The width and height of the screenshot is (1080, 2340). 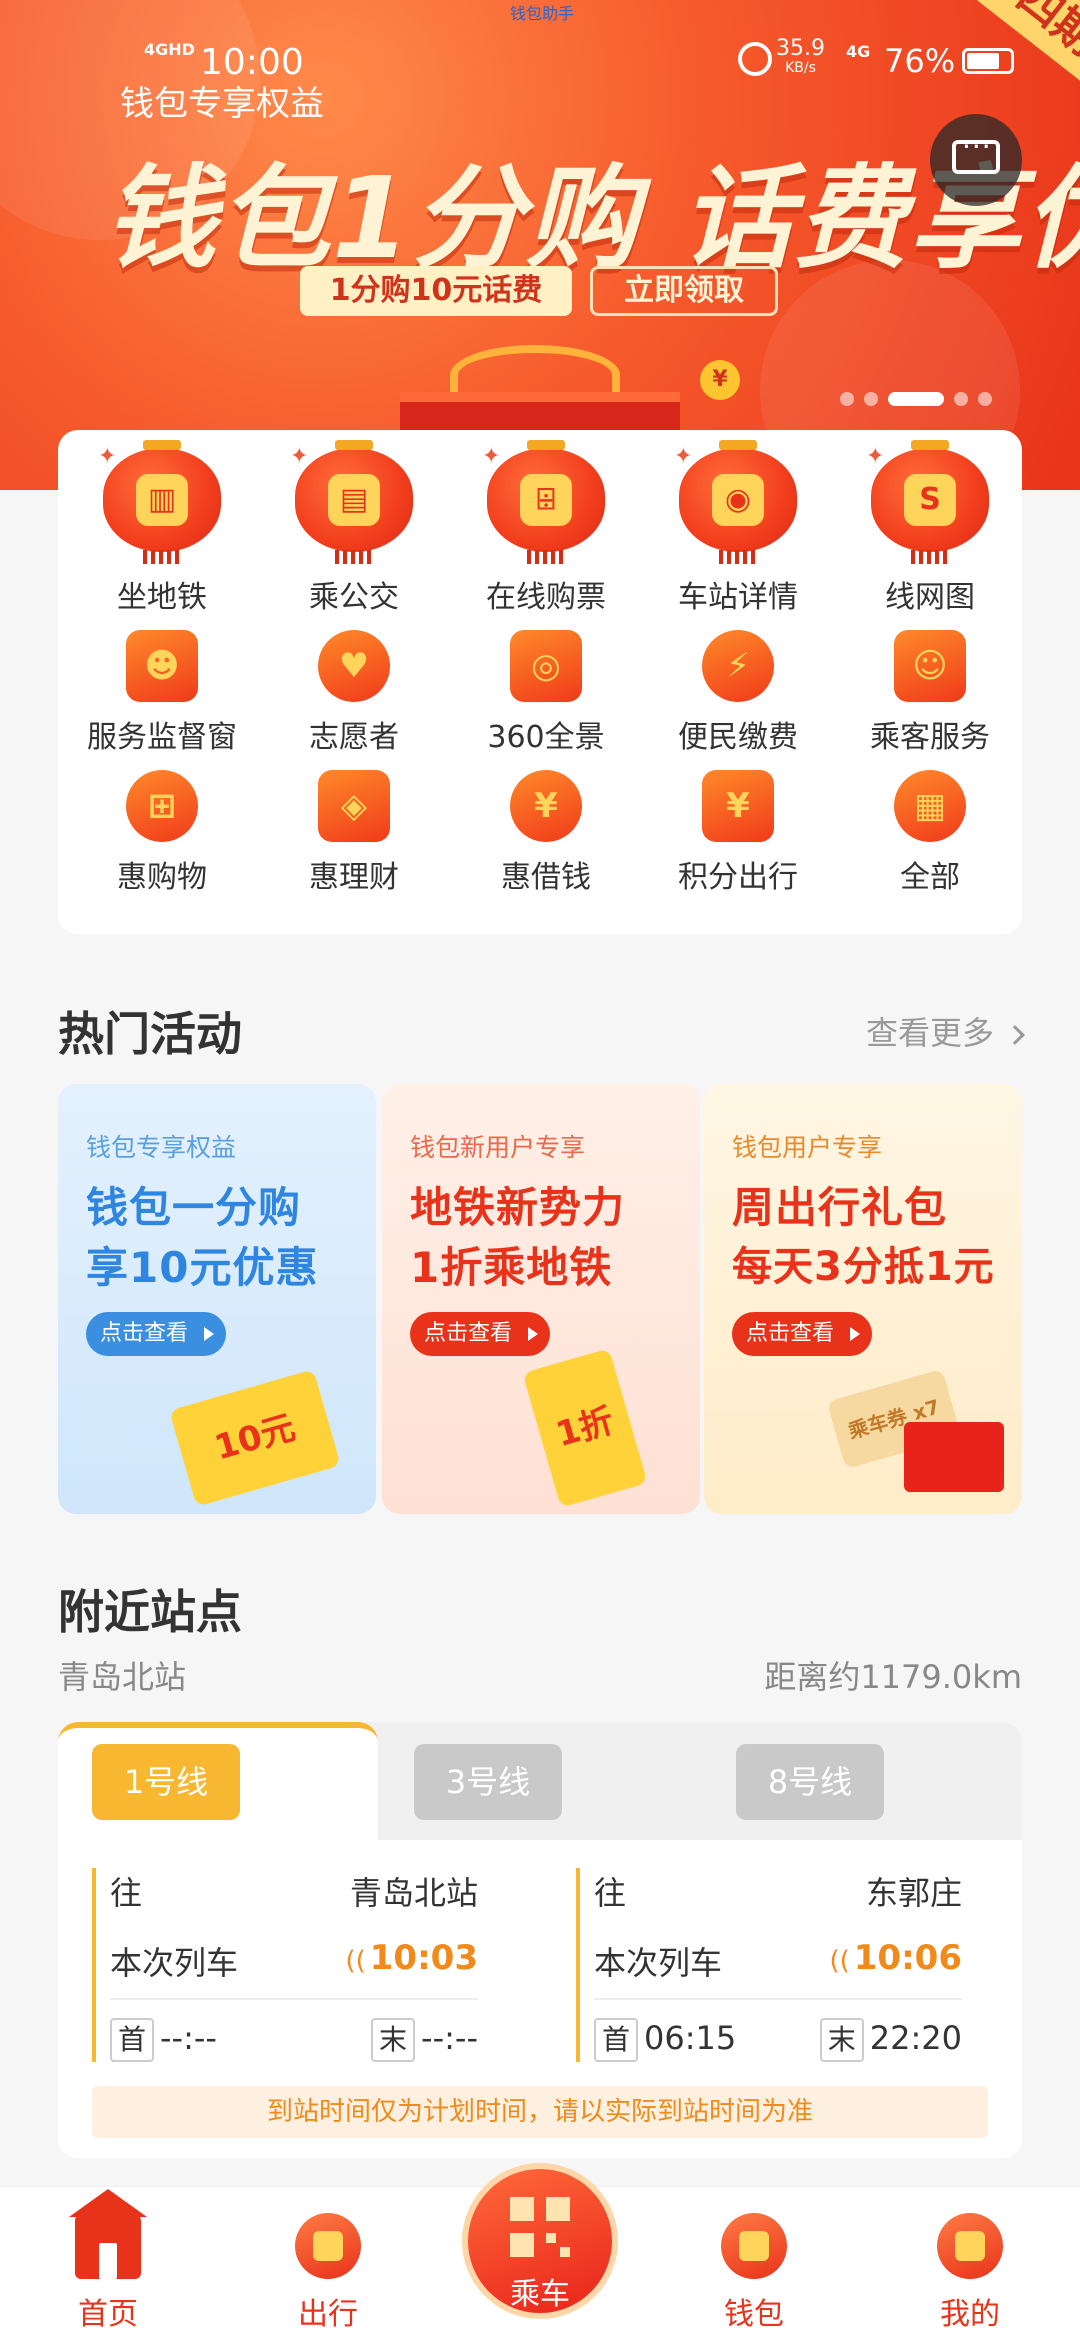 I want to click on profile-icon, so click(x=970, y=2246).